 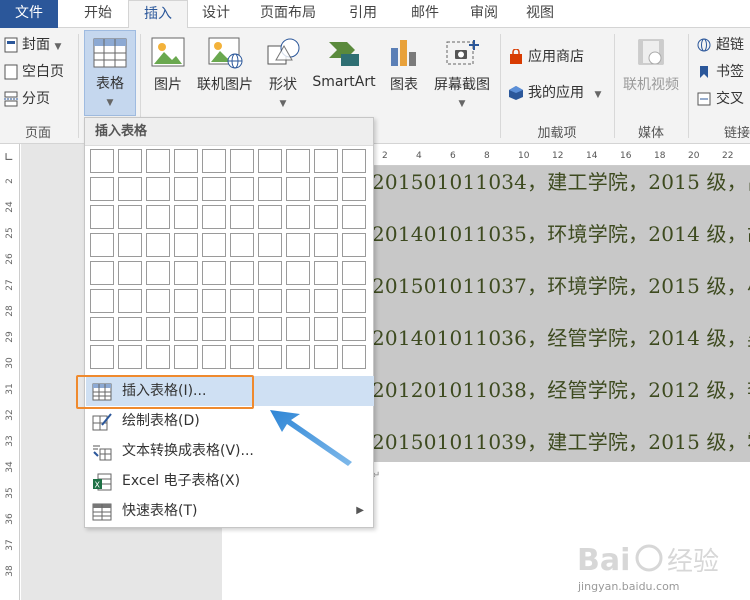 What do you see at coordinates (283, 73) in the screenshot?
I see `shapes-button: 形状 ▼` at bounding box center [283, 73].